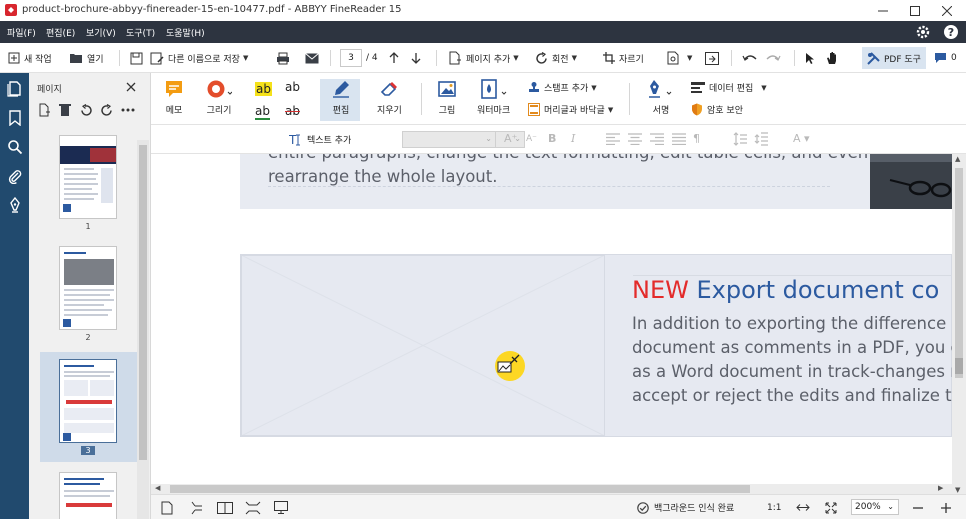 Image resolution: width=966 pixels, height=519 pixels. Describe the element at coordinates (341, 97) in the screenshot. I see `edit-button: 편집` at that location.